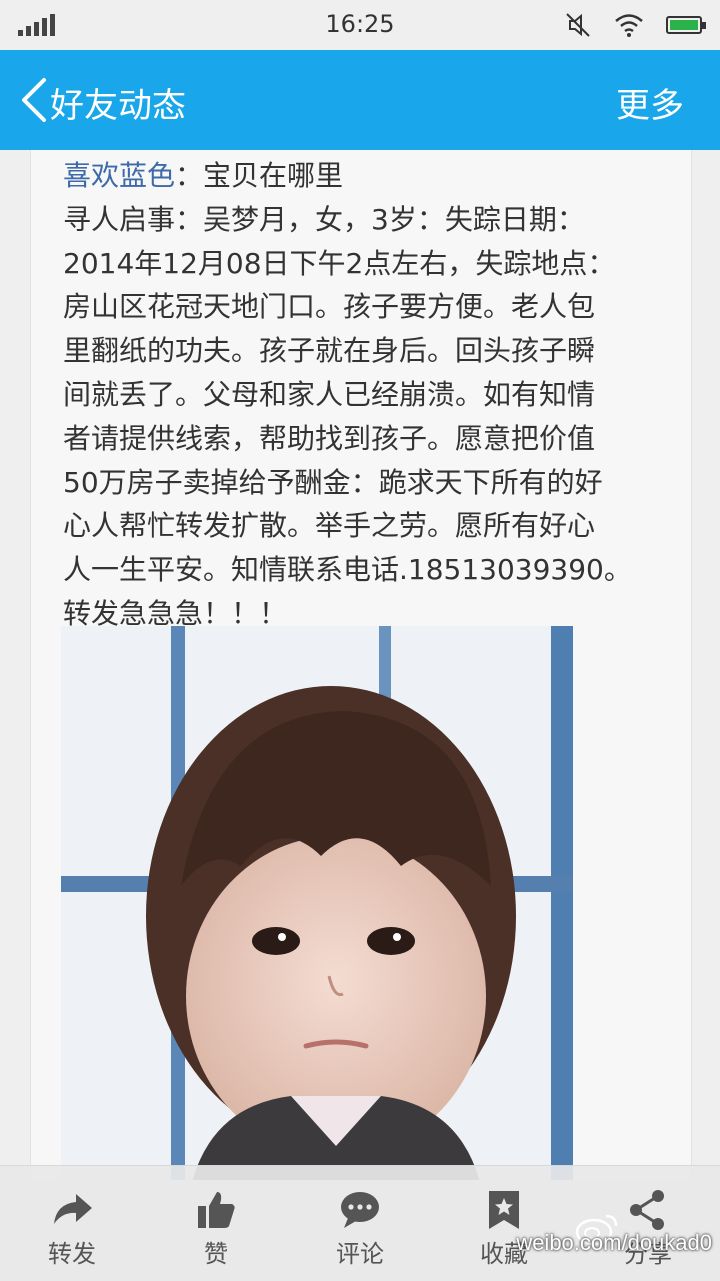 Image resolution: width=720 pixels, height=1281 pixels. What do you see at coordinates (686, 25) in the screenshot?
I see `battery-icon` at bounding box center [686, 25].